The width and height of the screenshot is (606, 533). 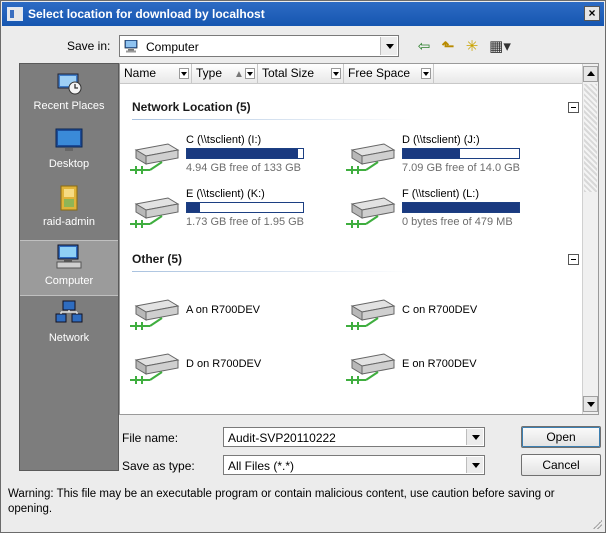 I want to click on drive-name: D on R700DEV, so click(x=224, y=364).